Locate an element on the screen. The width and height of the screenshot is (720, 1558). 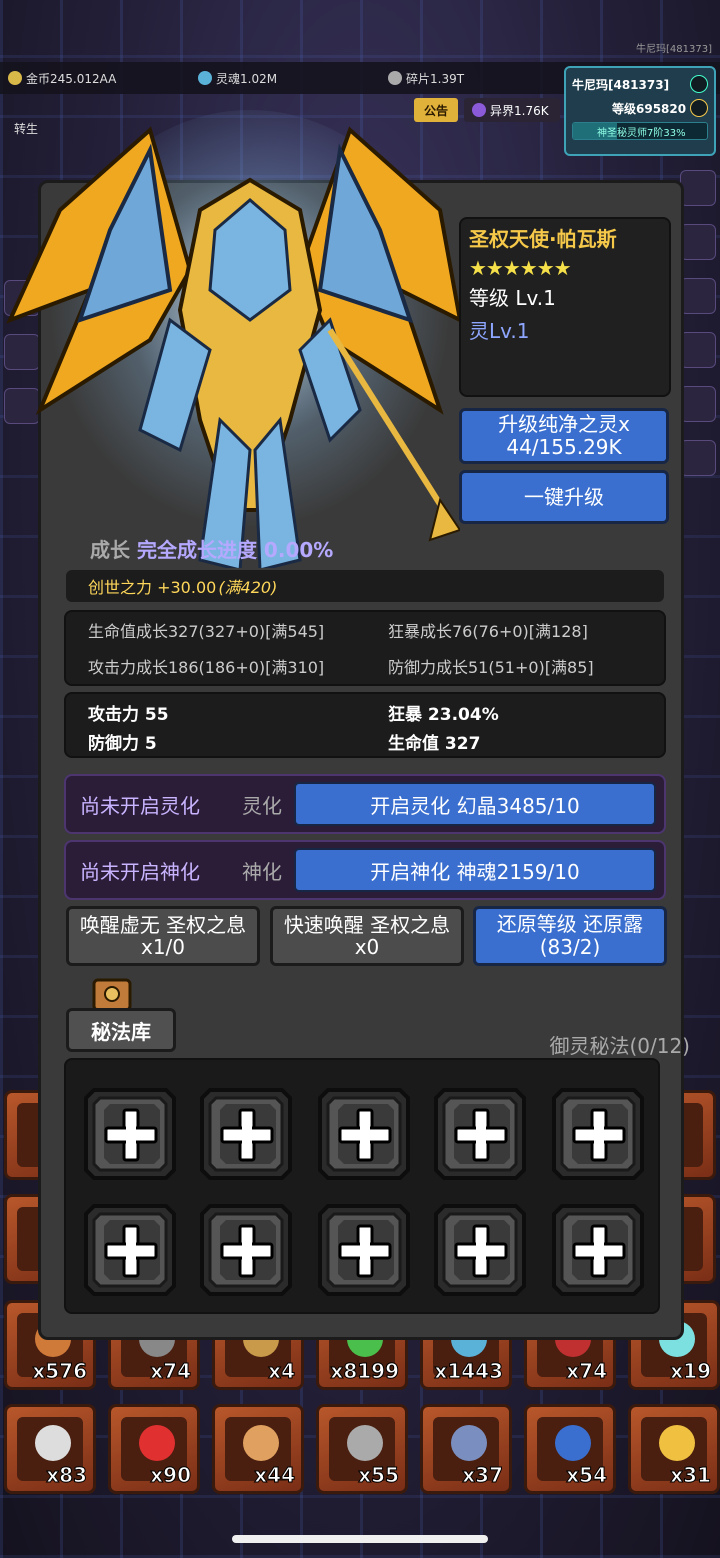
deify-state: 尚未开启神化 is located at coordinates (140, 871).